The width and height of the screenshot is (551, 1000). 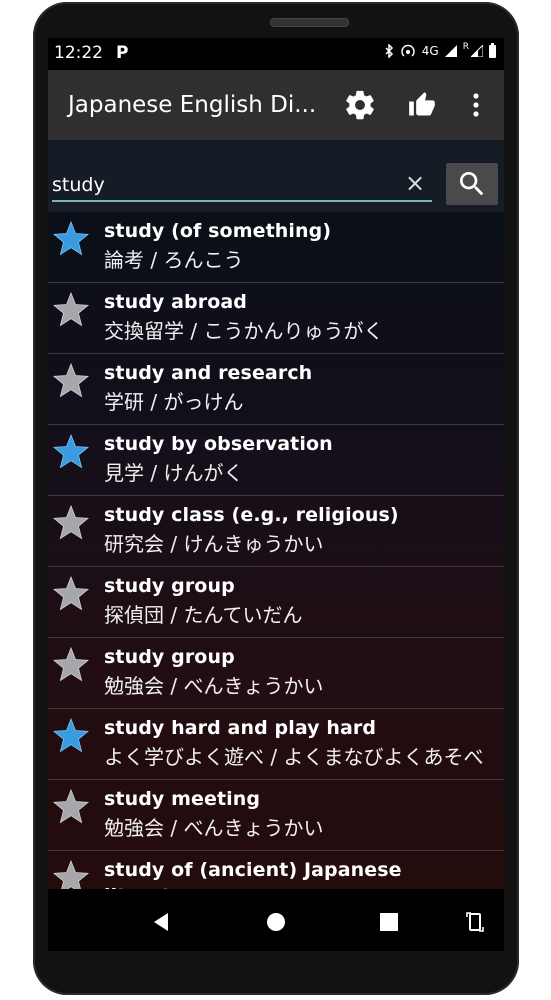 I want to click on navigation-bar, so click(x=276, y=920).